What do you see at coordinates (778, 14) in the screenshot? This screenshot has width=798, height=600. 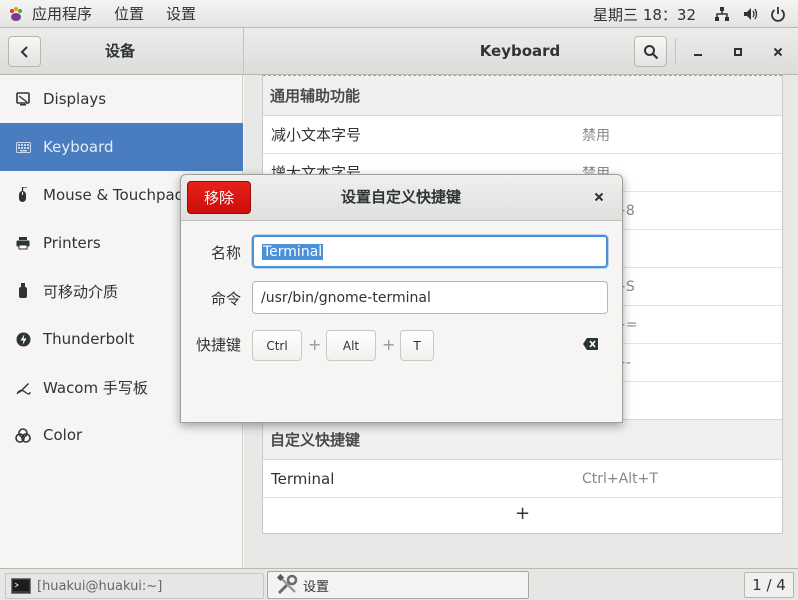 I see `power-icon` at bounding box center [778, 14].